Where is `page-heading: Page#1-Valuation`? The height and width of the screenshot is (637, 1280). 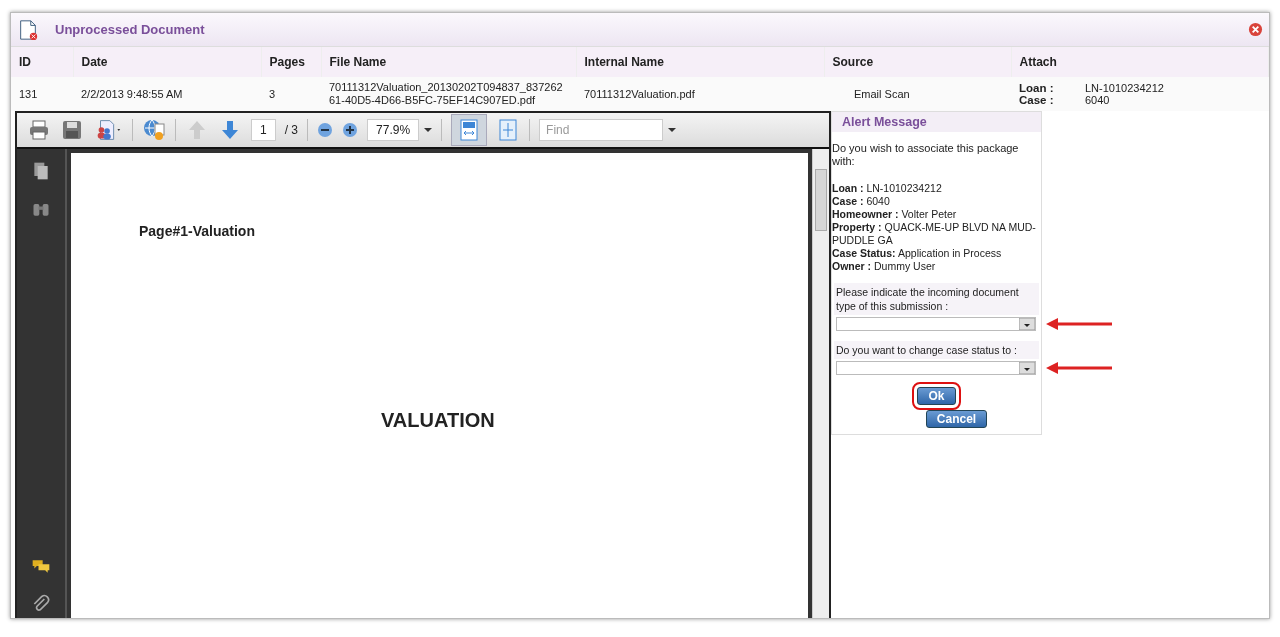
page-heading: Page#1-Valuation is located at coordinates (197, 231).